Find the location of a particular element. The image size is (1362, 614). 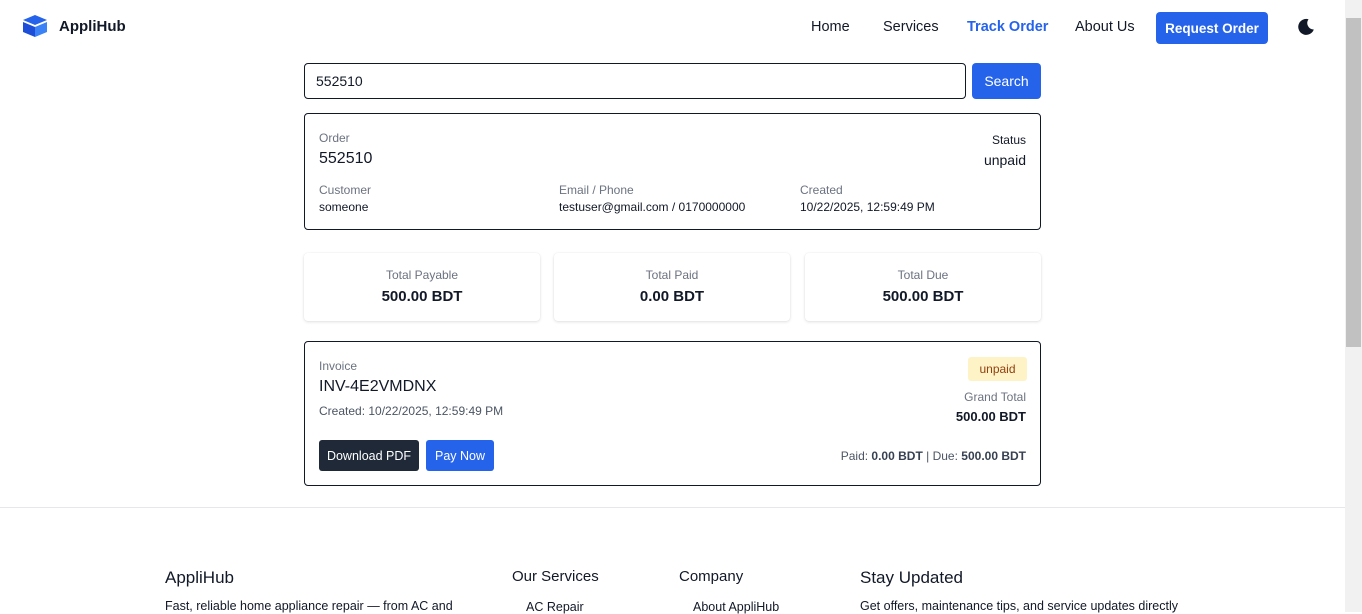

payment-summary: Paid: 0.00 BDT | Due: 500.00 BDT is located at coordinates (933, 456).